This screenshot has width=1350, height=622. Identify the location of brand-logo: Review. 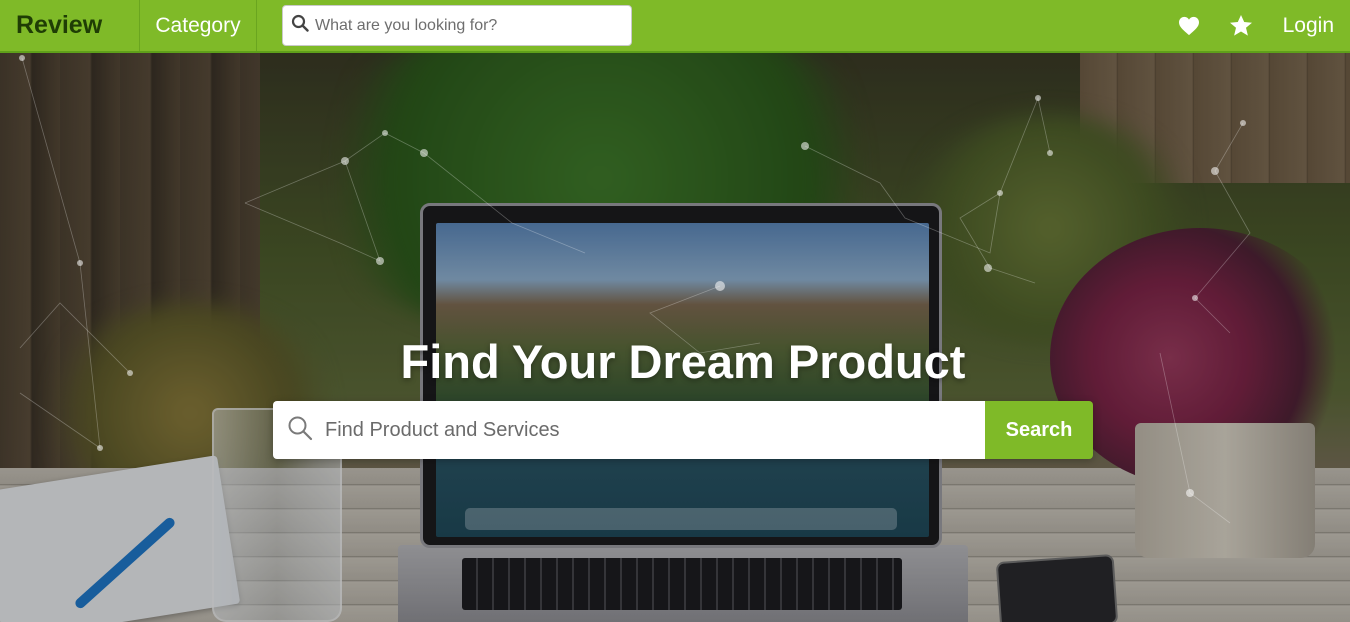
(70, 25).